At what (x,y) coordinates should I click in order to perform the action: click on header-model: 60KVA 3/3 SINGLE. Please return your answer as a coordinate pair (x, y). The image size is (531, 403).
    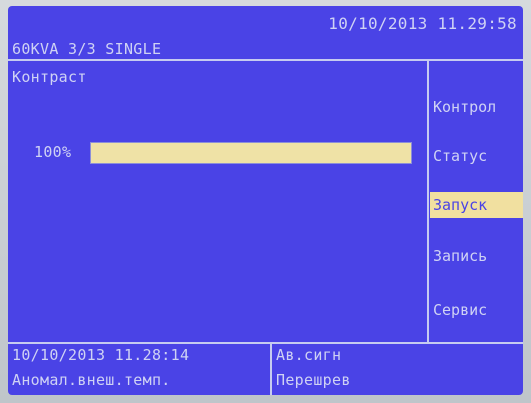
    Looking at the image, I should click on (87, 49).